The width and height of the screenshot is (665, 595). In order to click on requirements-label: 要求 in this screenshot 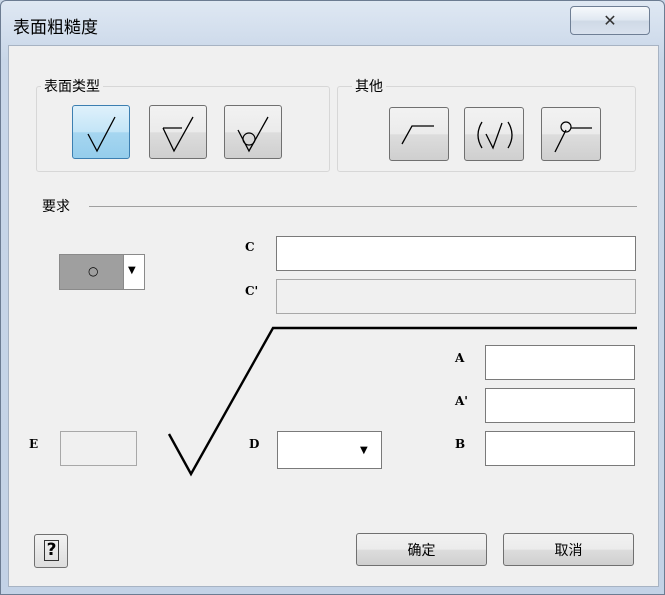, I will do `click(58, 206)`.